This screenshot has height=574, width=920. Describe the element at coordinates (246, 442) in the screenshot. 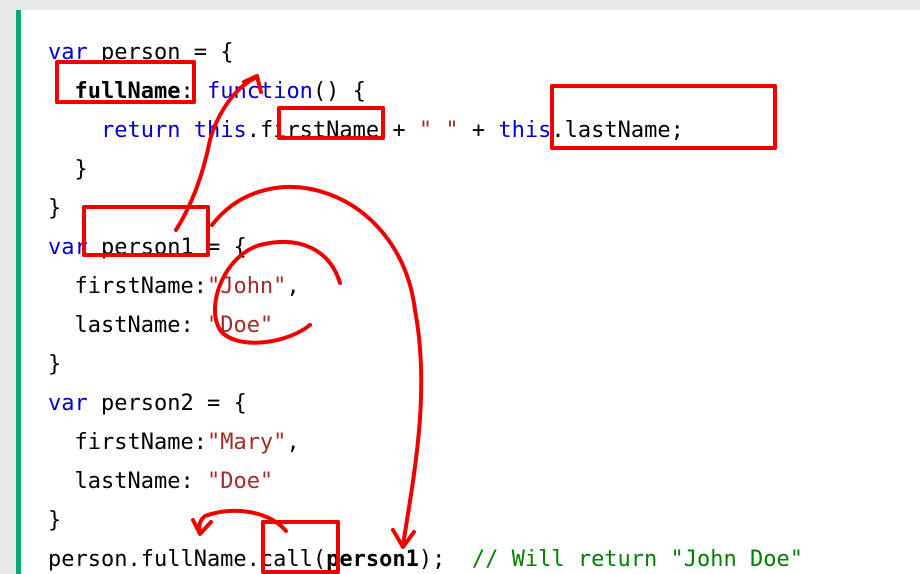

I see `string-literal: "Mary"` at that location.